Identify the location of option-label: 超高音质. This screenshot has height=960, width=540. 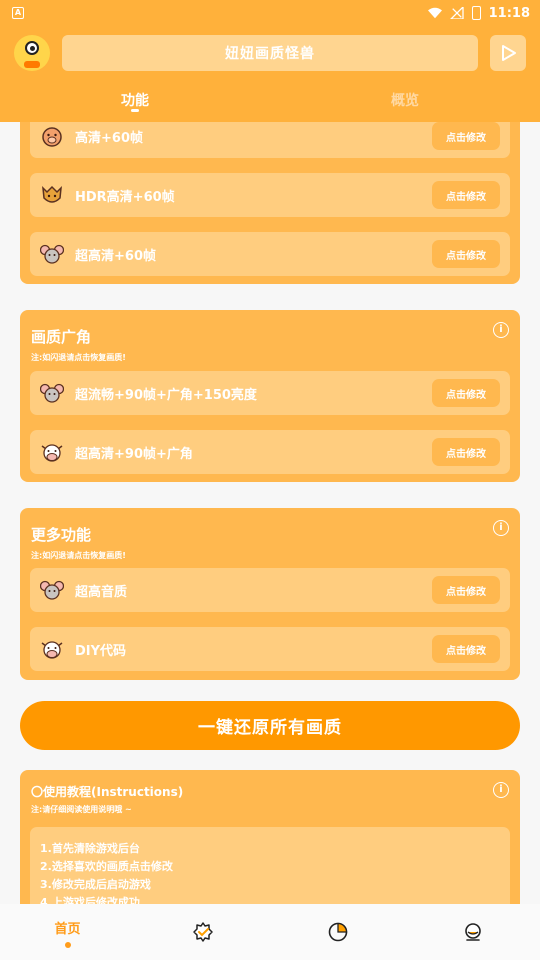
(101, 592).